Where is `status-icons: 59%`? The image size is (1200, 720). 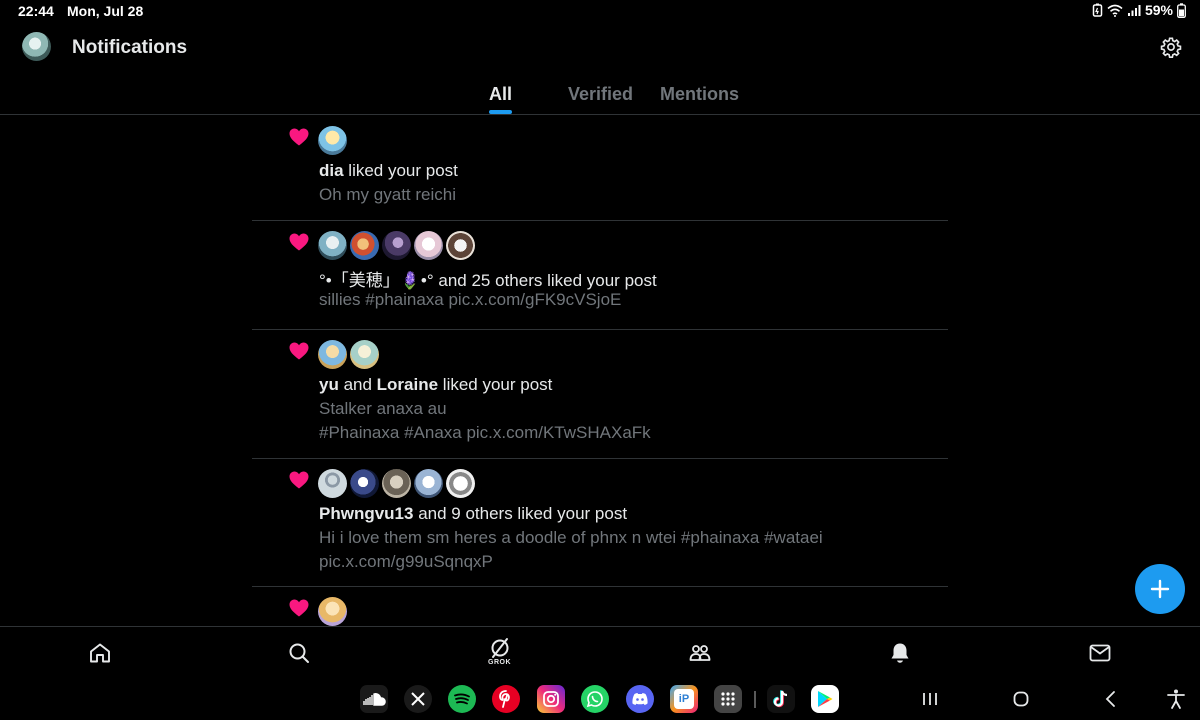
status-icons: 59% is located at coordinates (1139, 10).